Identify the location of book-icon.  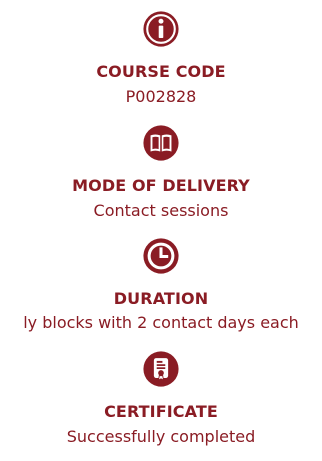
(161, 143).